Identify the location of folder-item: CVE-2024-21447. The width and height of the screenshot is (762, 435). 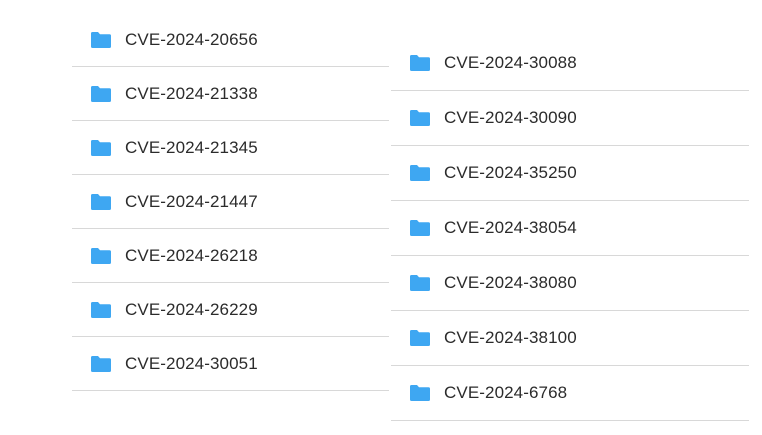
(230, 202).